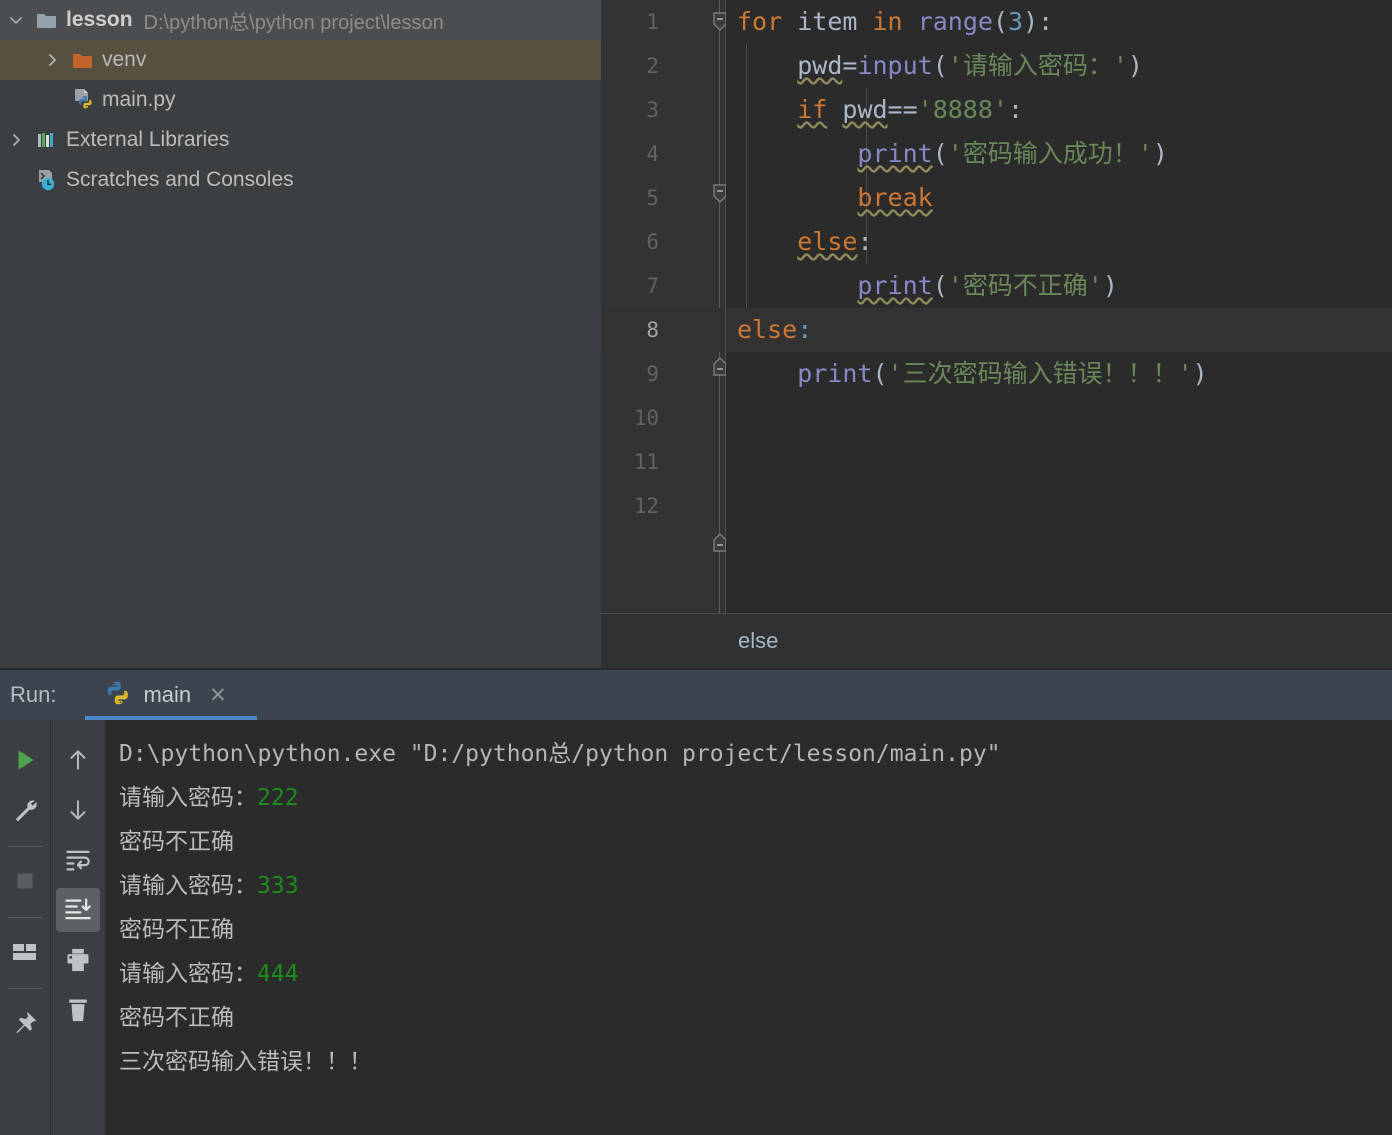 The image size is (1392, 1135). I want to click on rerun-button, so click(25, 760).